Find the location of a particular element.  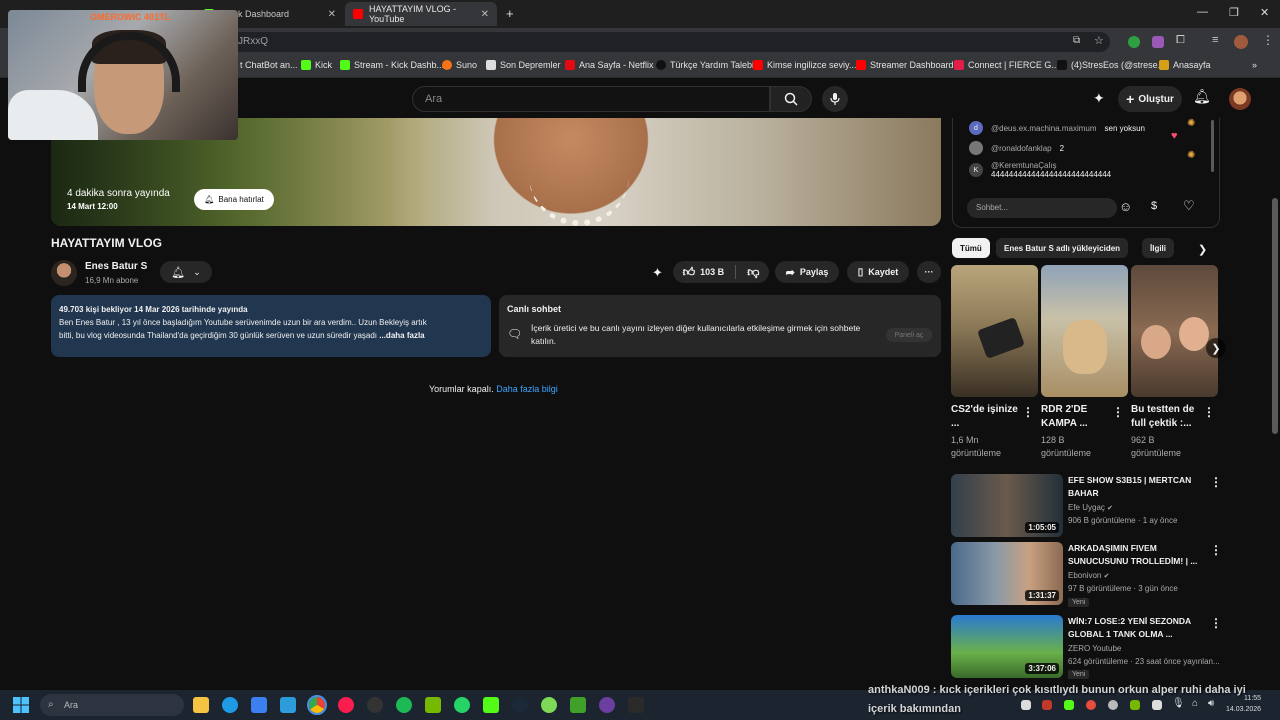

chip-from-uploader: Enes Batur S adlı yükleyiciden is located at coordinates (1062, 248).